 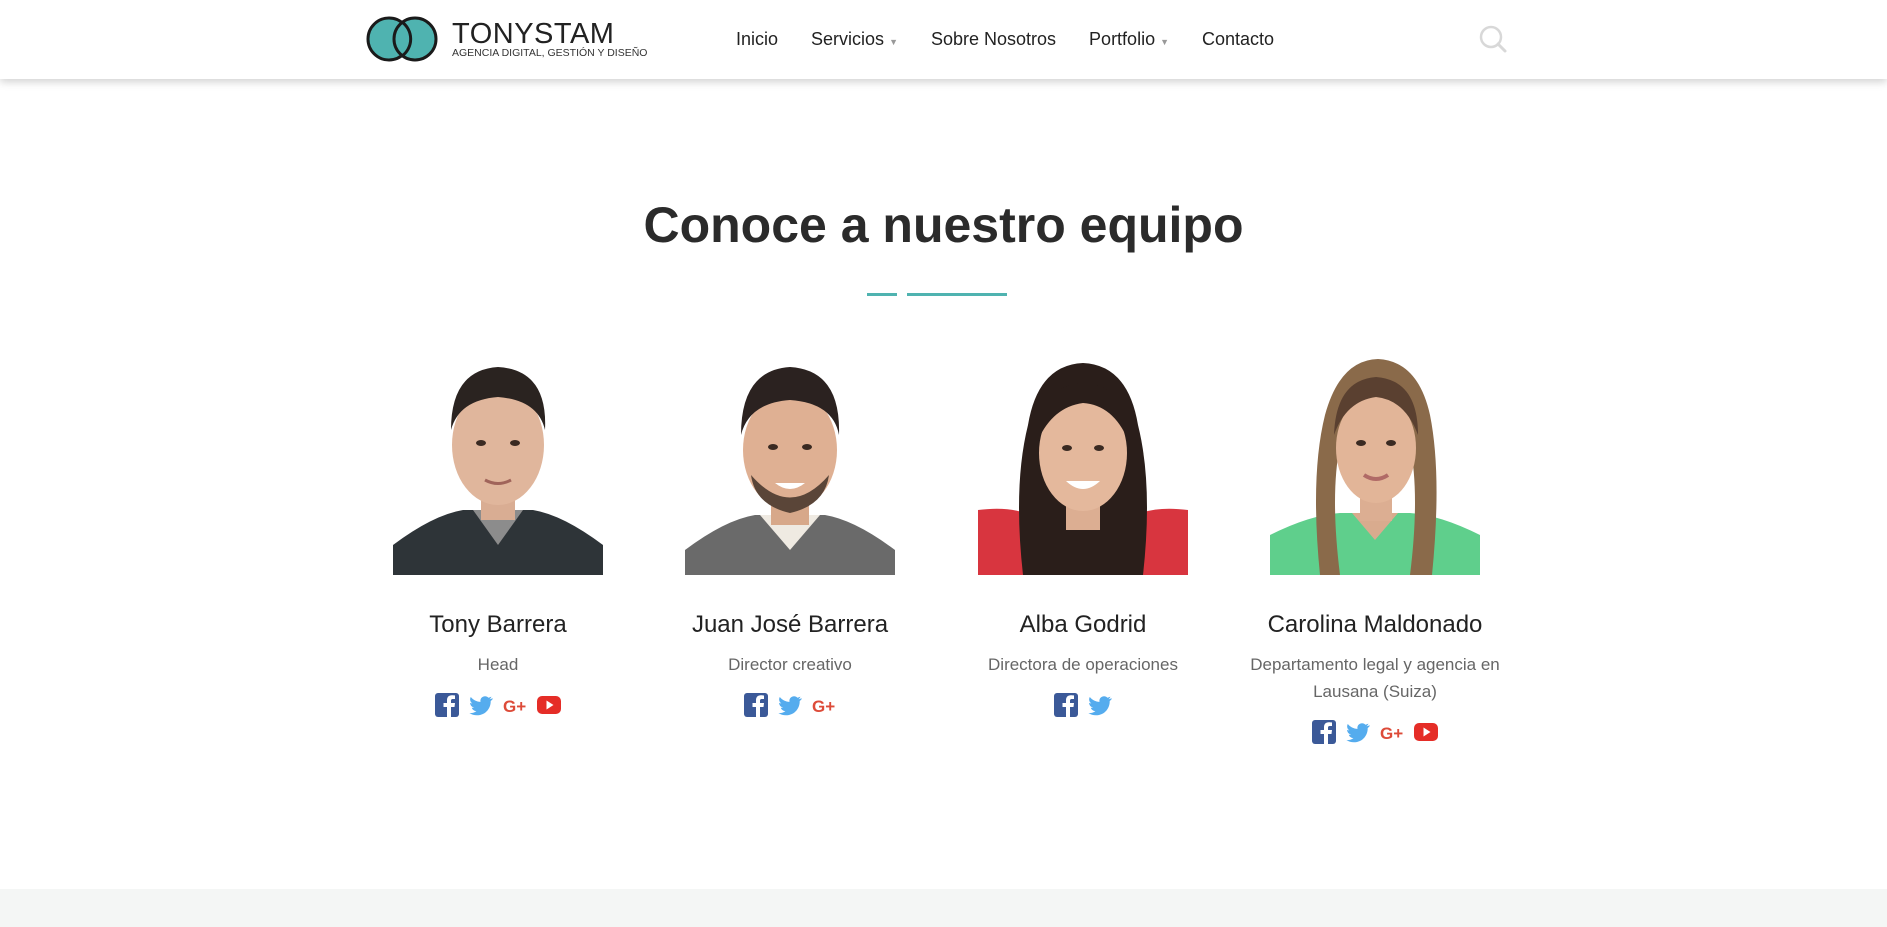 What do you see at coordinates (498, 664) in the screenshot?
I see `member-role: Head` at bounding box center [498, 664].